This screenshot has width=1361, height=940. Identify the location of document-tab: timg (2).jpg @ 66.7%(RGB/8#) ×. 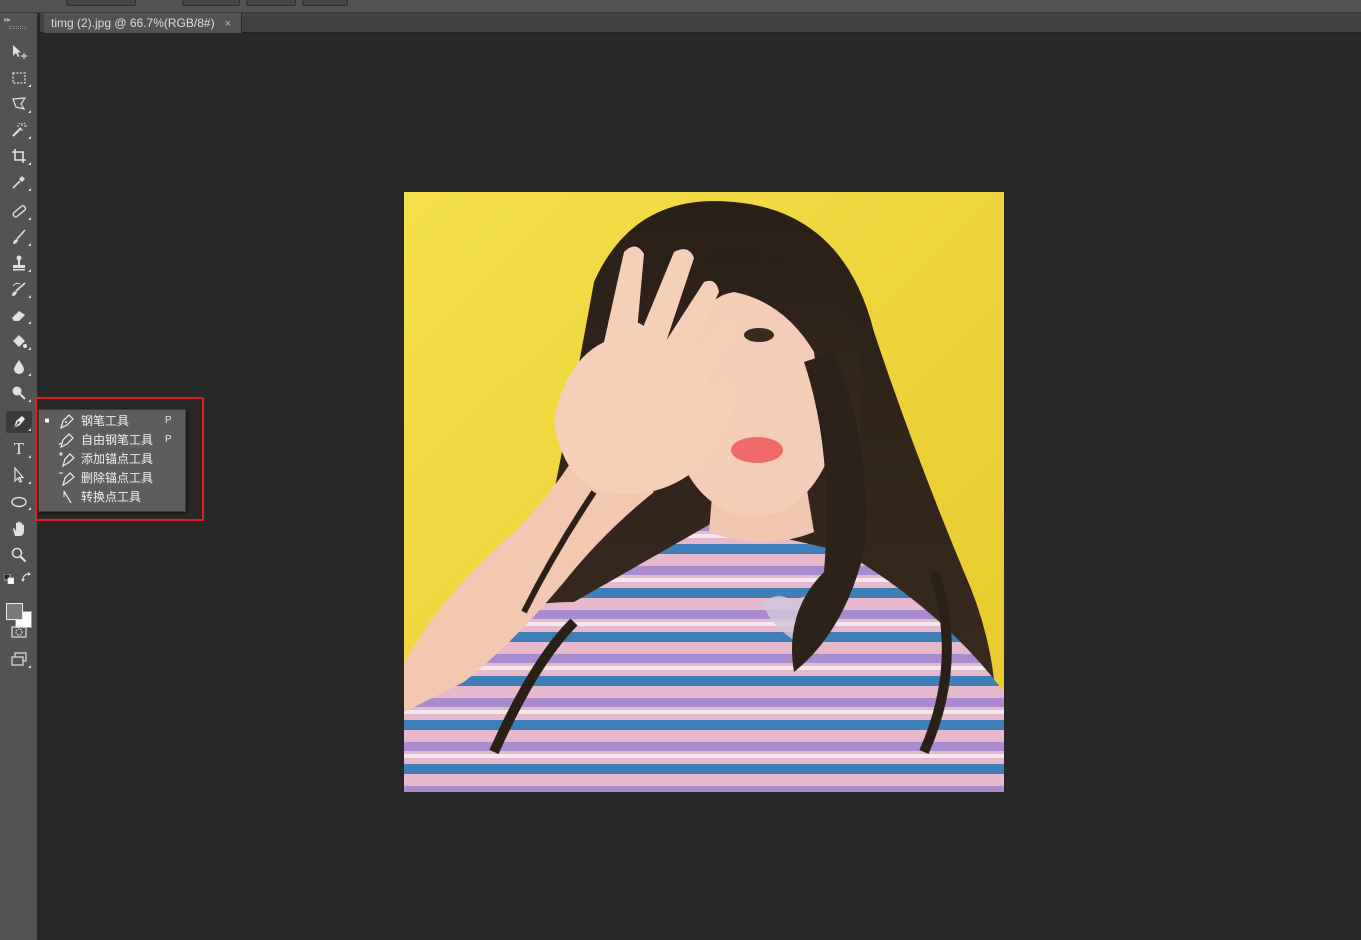
(143, 23).